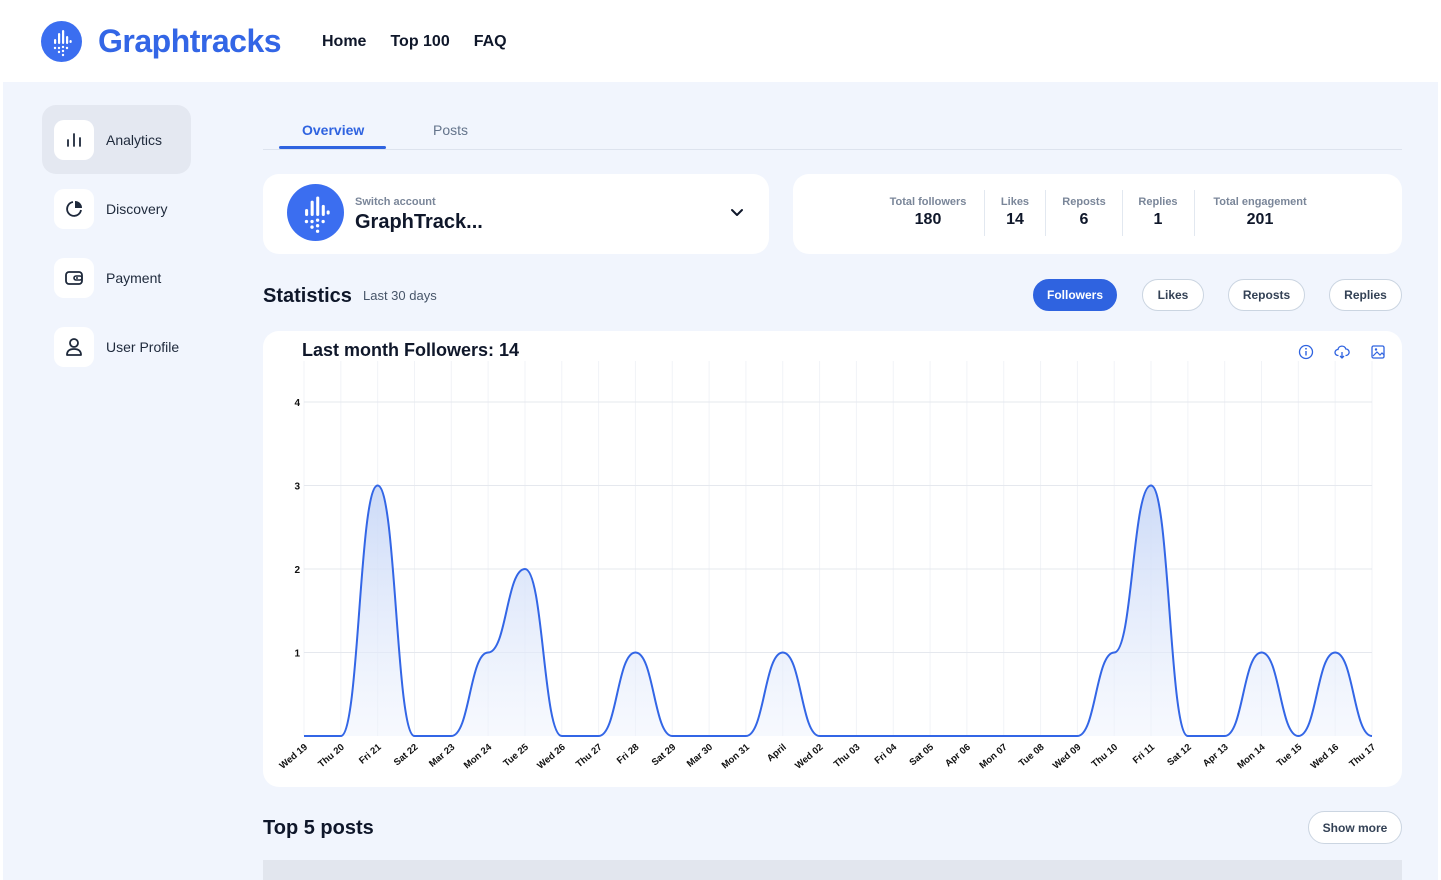  Describe the element at coordinates (134, 278) in the screenshot. I see `sidebar-item-label: Payment` at that location.